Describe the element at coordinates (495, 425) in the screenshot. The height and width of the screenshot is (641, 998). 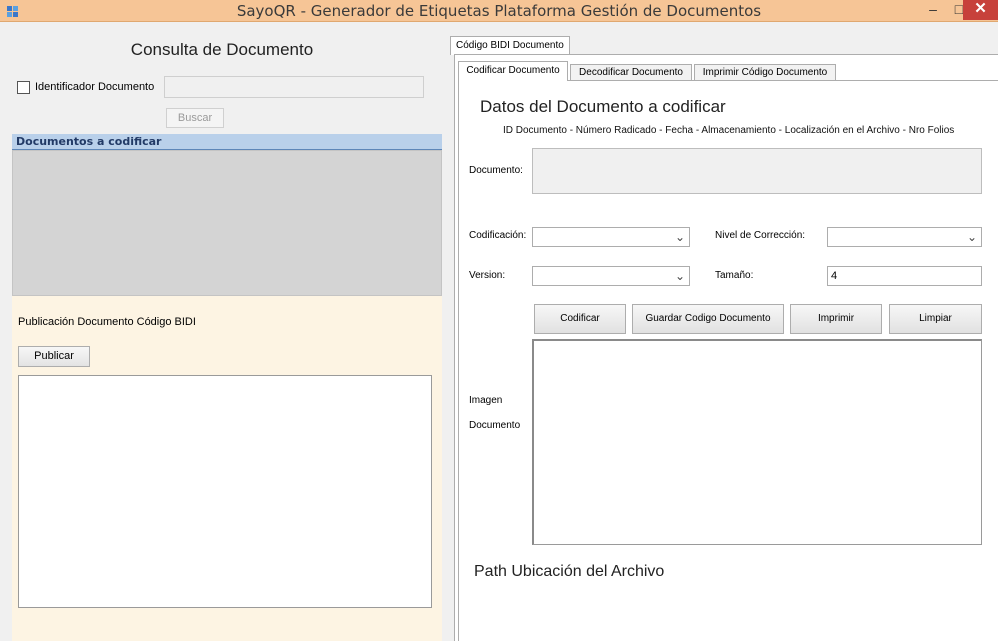
I see `imagen-label-line2: Documento` at that location.